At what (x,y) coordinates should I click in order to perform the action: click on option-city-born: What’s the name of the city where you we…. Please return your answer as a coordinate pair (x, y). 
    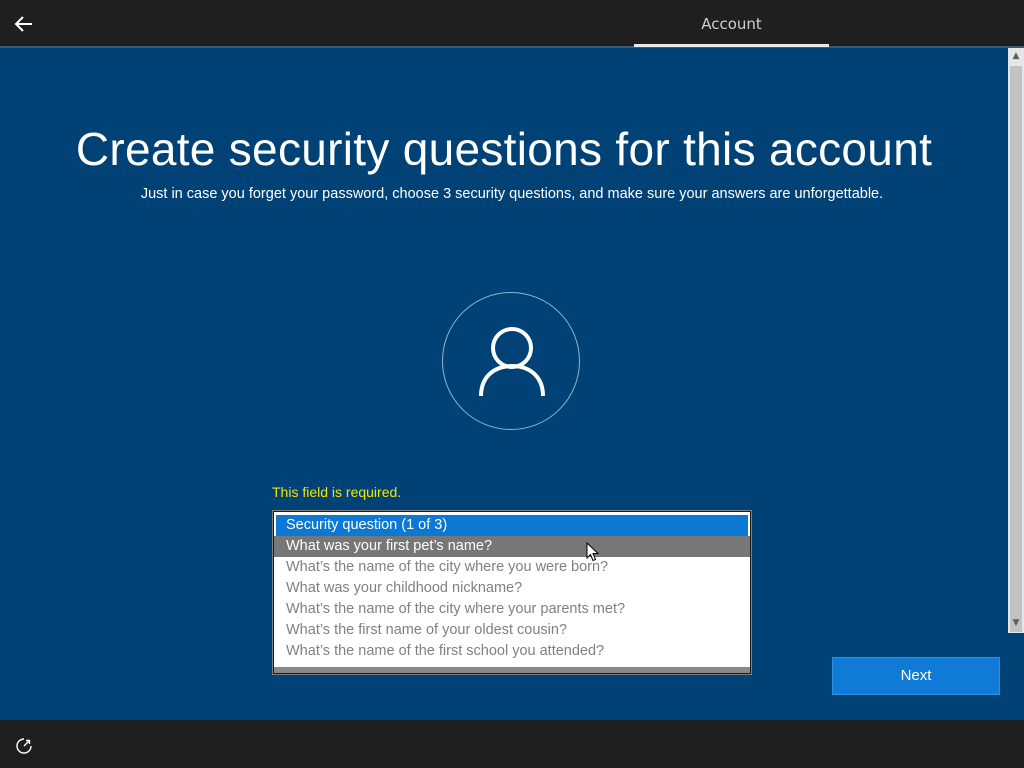
    Looking at the image, I should click on (512, 567).